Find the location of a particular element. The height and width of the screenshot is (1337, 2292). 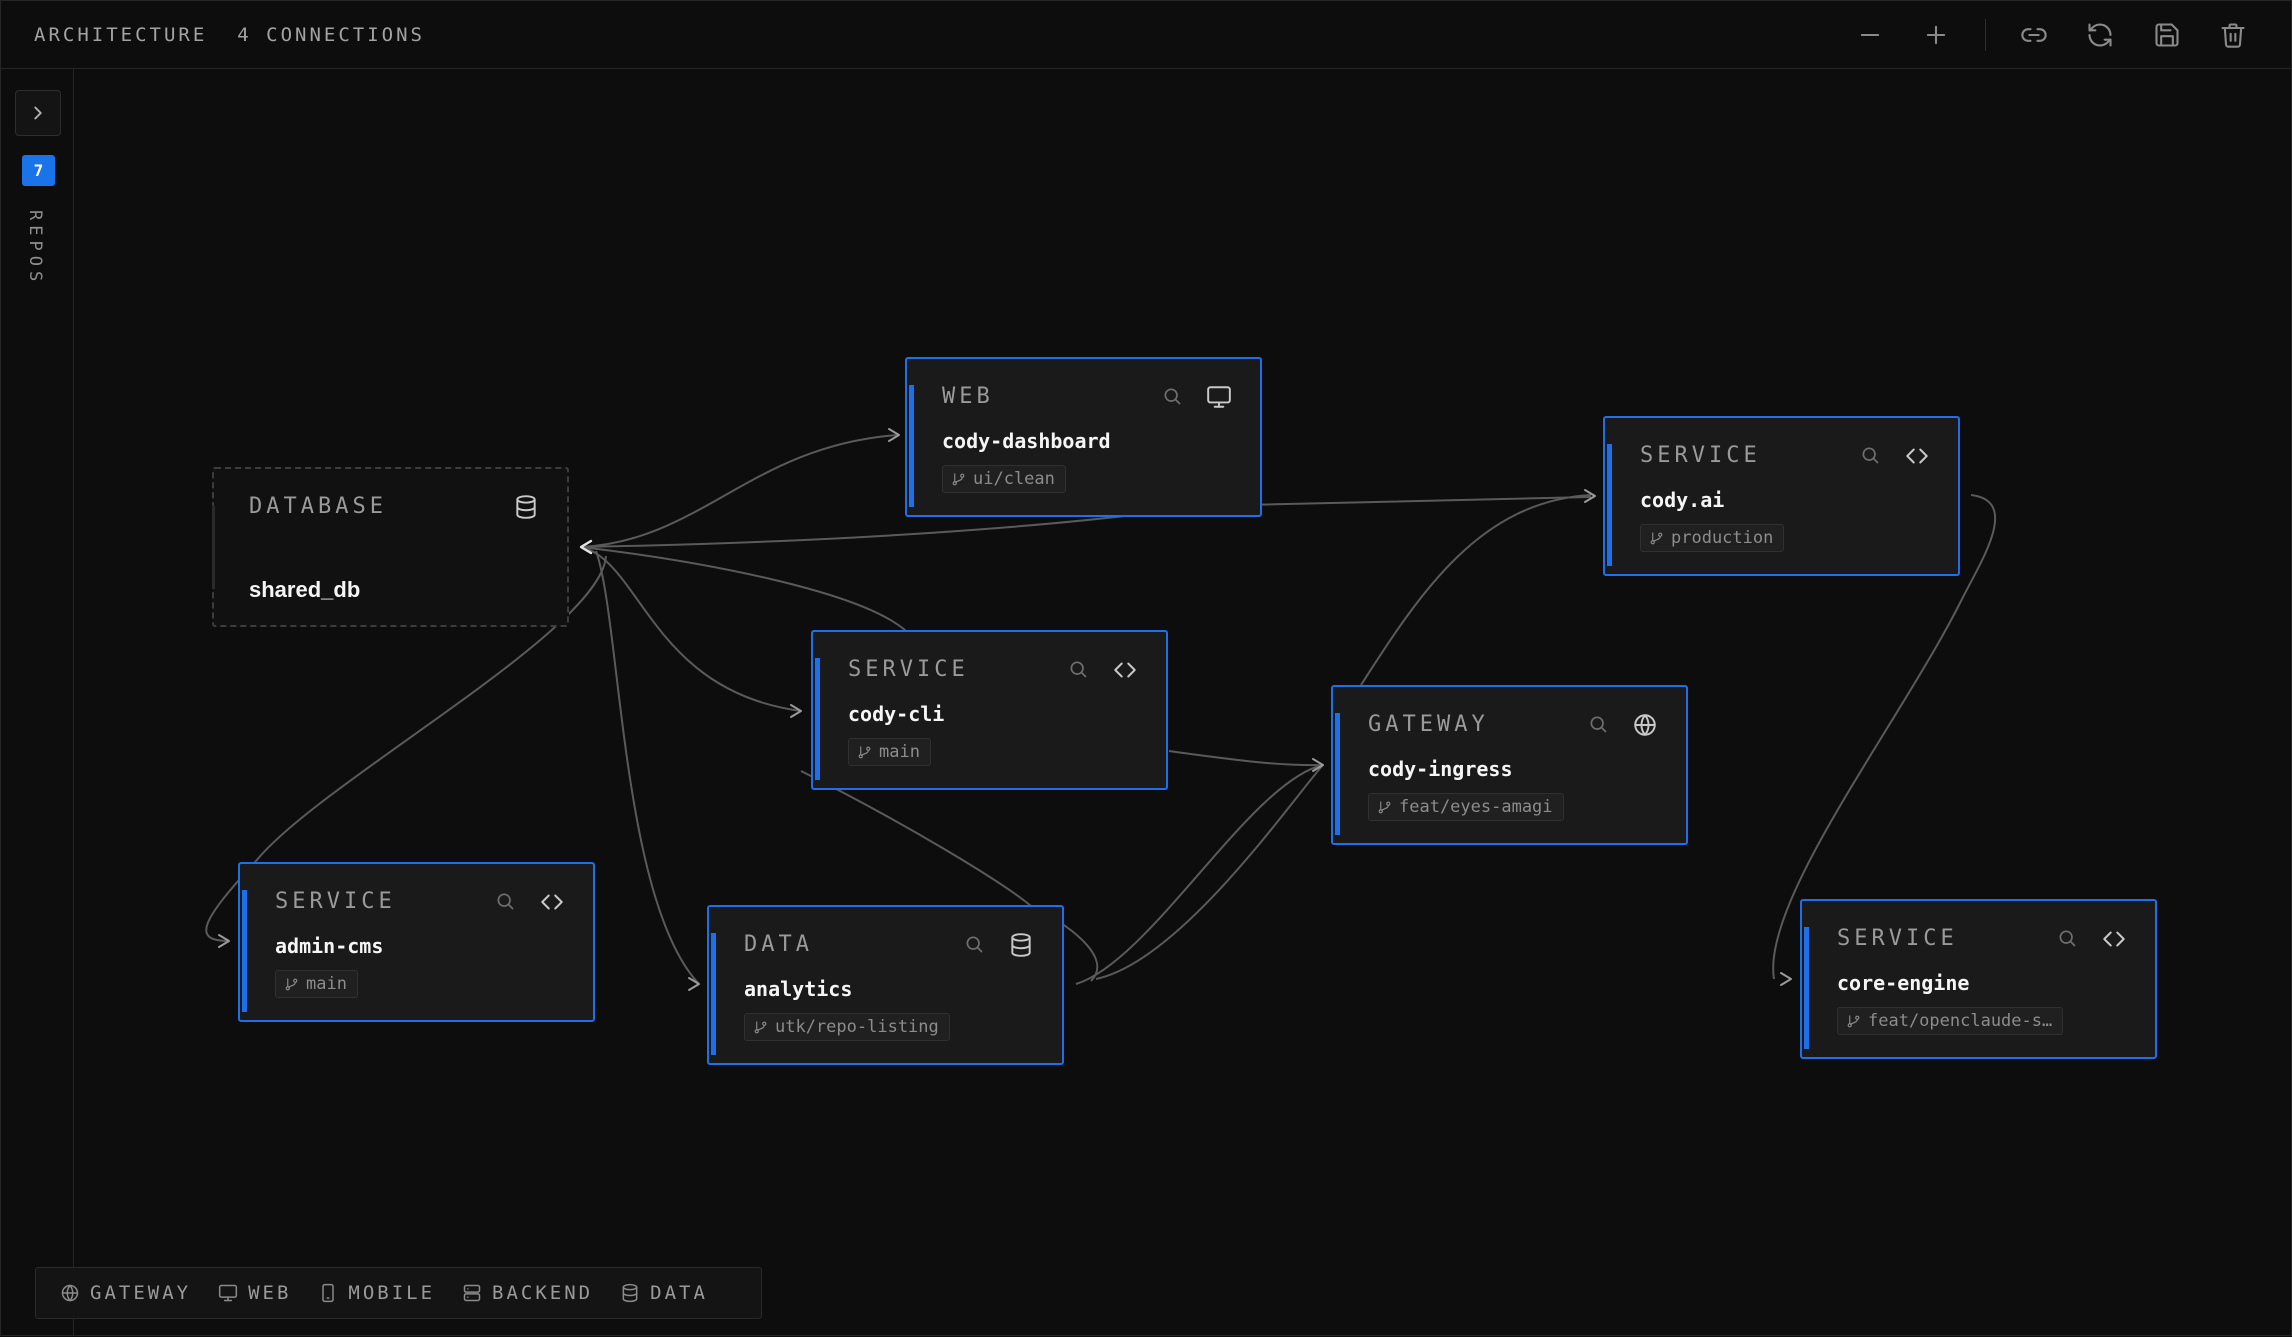

delete-button is located at coordinates (2233, 35).